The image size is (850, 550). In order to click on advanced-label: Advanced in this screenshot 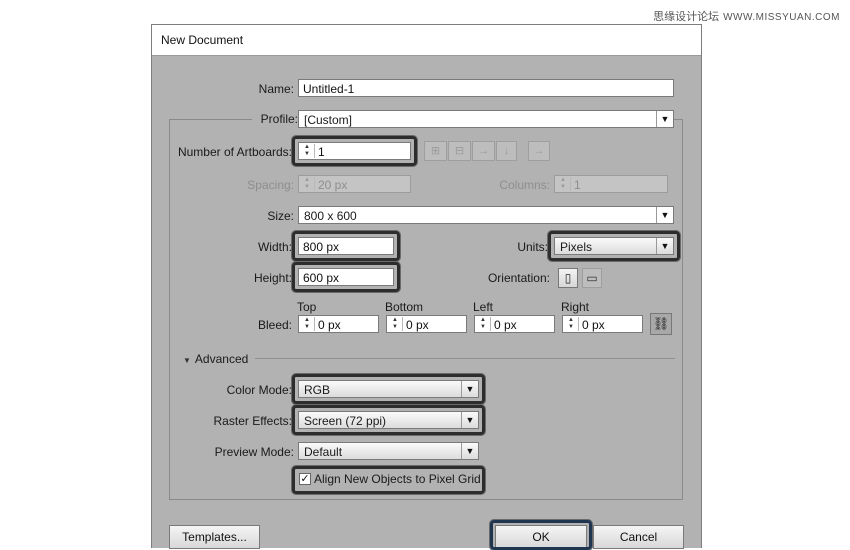, I will do `click(221, 359)`.